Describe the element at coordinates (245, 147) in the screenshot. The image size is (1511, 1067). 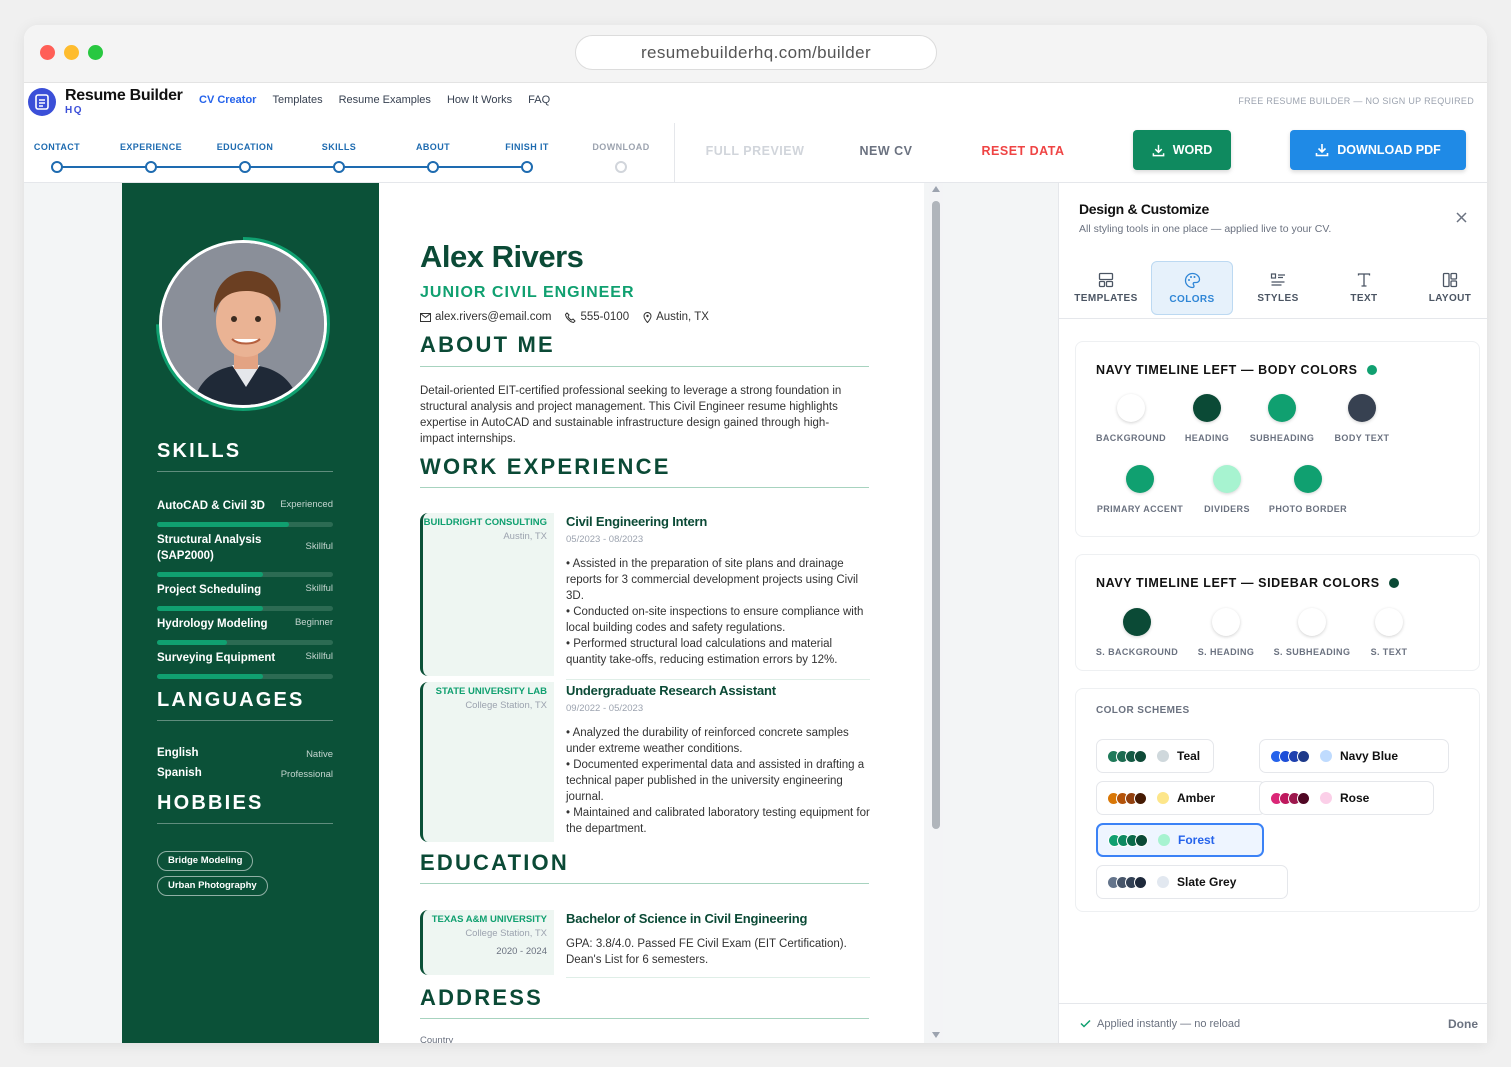
I see `step-education: EDUCATION` at that location.